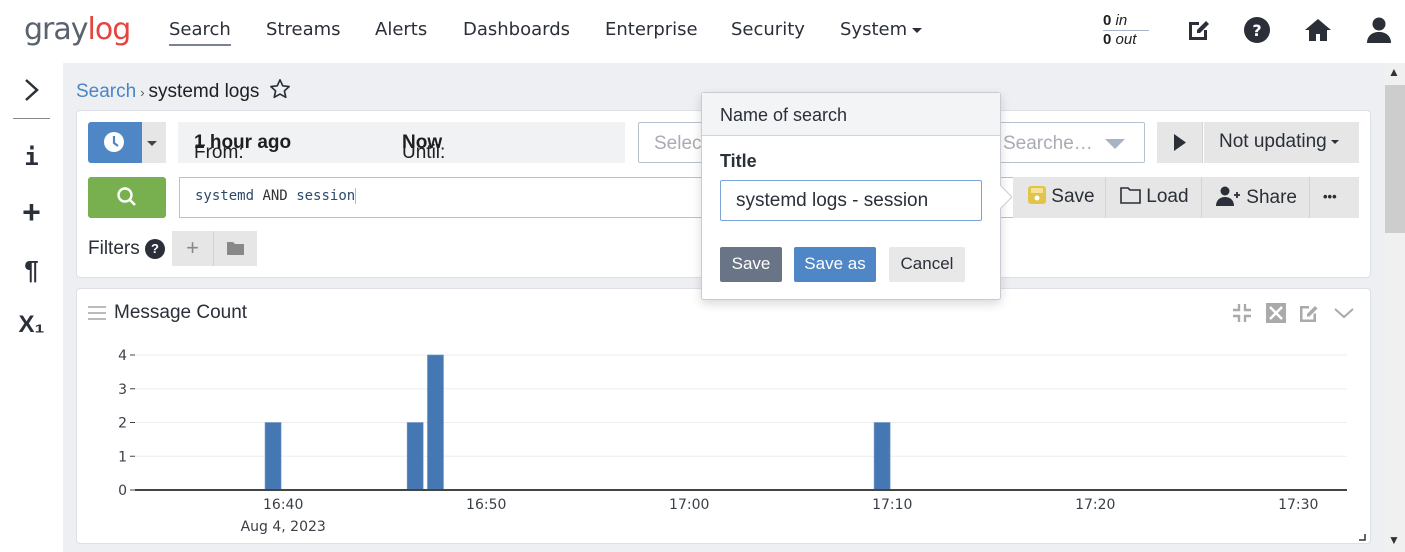 The image size is (1405, 552). I want to click on home-icon, so click(1318, 30).